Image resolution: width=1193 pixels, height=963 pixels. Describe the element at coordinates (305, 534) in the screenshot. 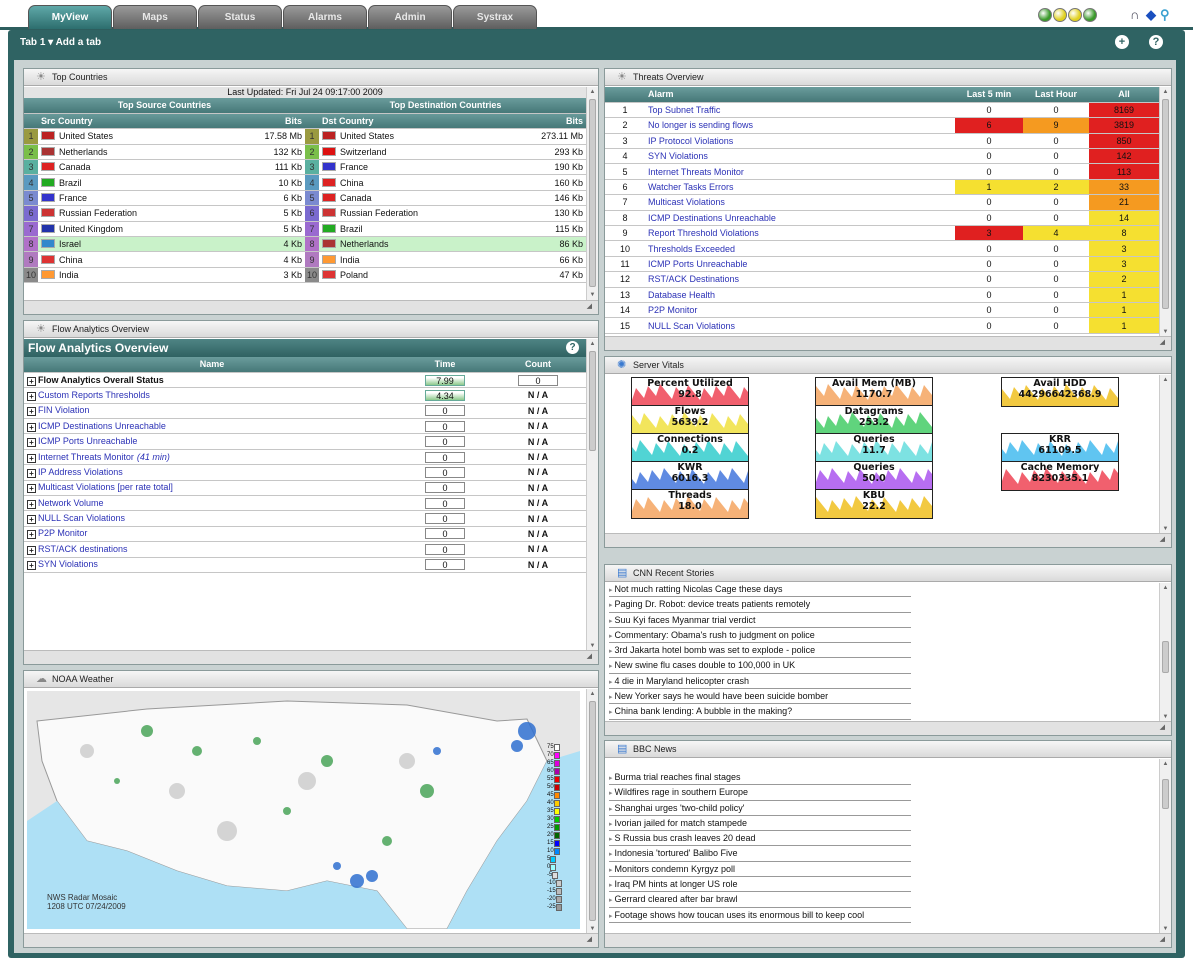

I see `table-row: + P2P Monitor 0 N / A` at that location.